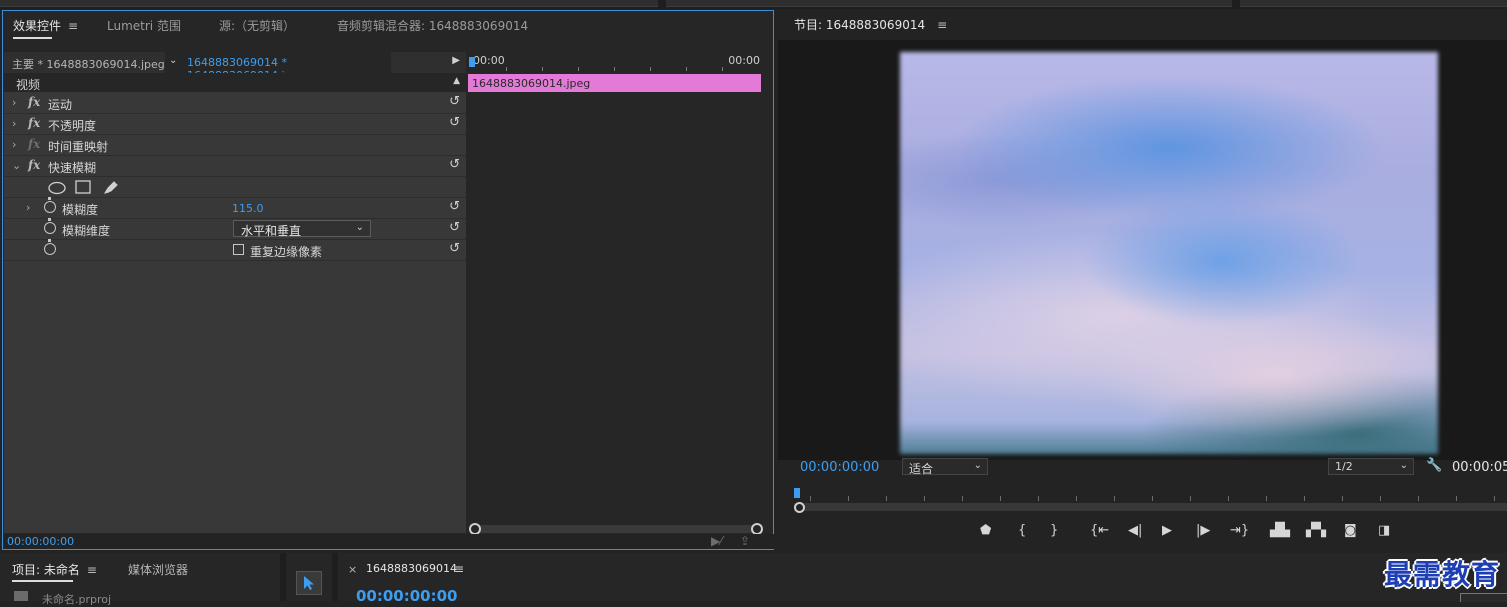 The width and height of the screenshot is (1507, 607). Describe the element at coordinates (985, 530) in the screenshot. I see `add-marker-icon: ⬟` at that location.